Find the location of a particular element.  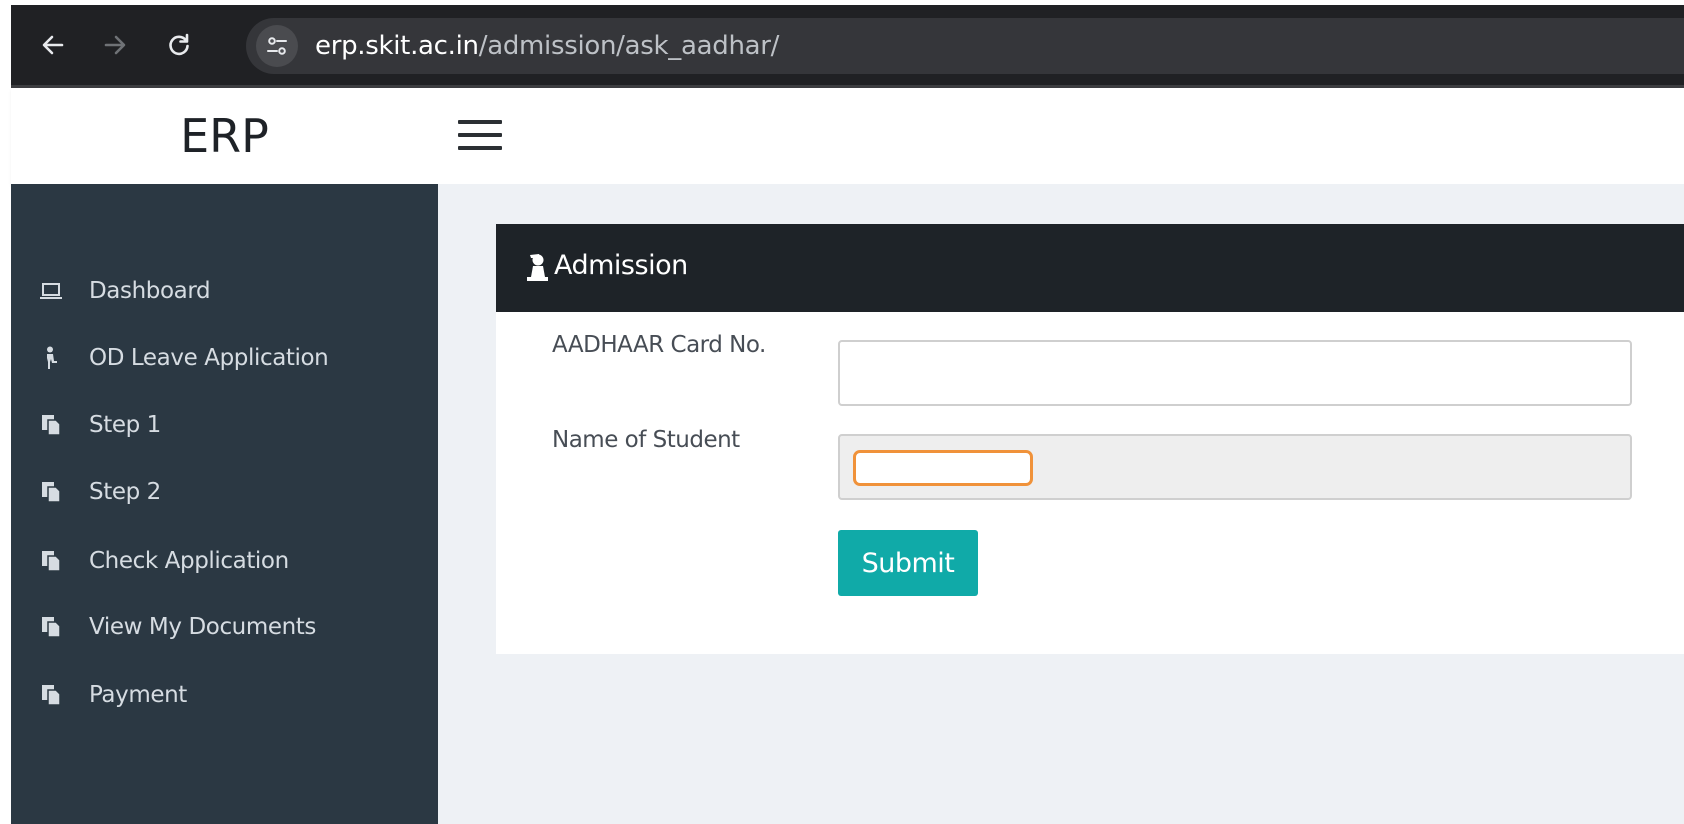

student-icon is located at coordinates (537, 268).